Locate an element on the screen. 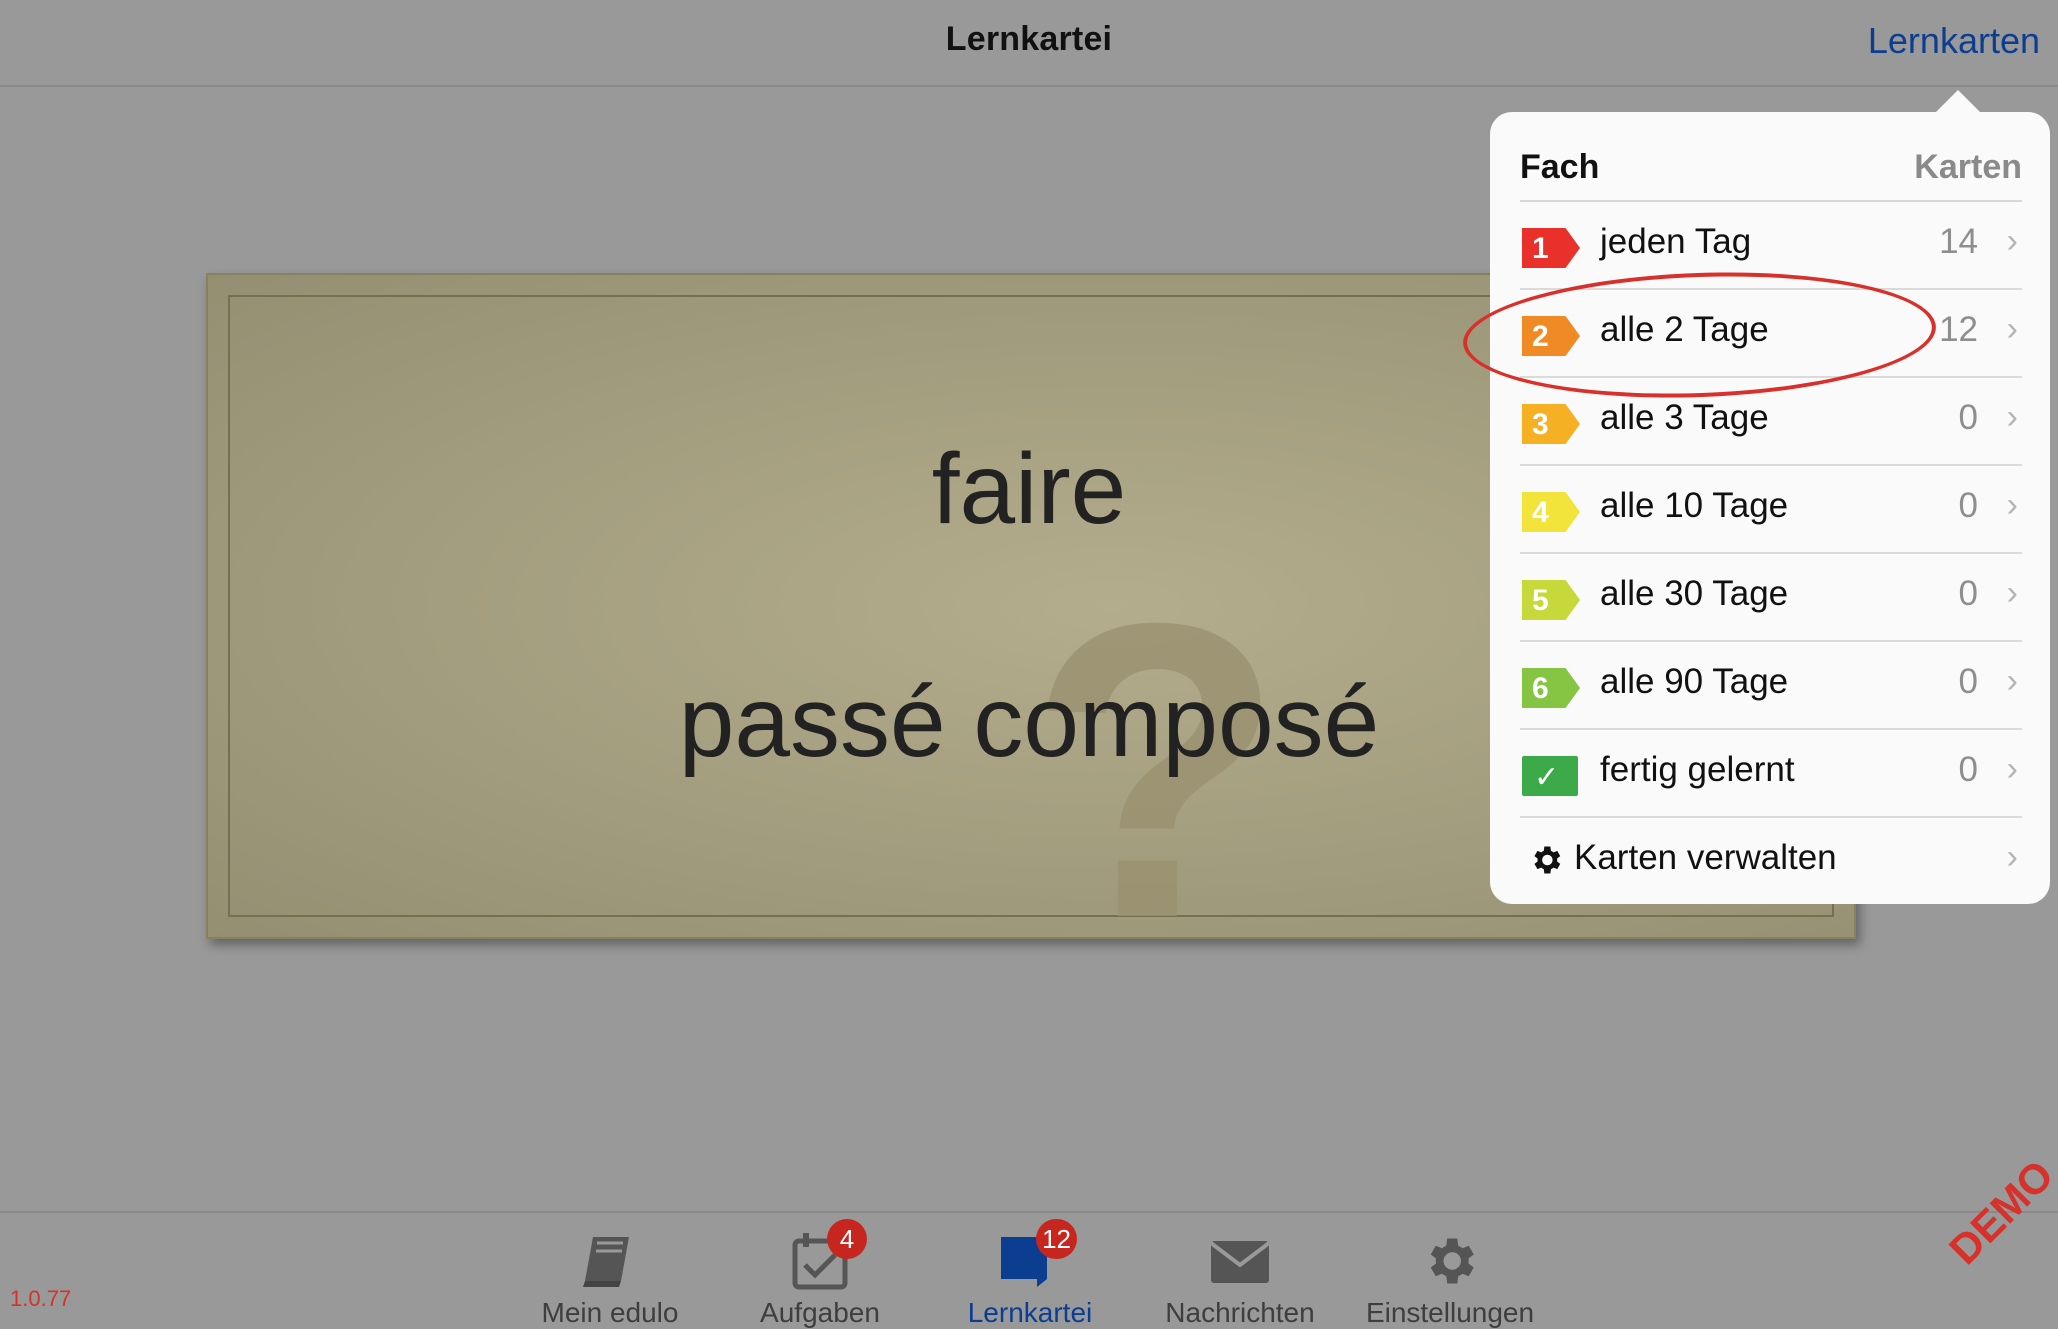 The height and width of the screenshot is (1329, 2058). tab-label: Lernkartei is located at coordinates (1030, 1312).